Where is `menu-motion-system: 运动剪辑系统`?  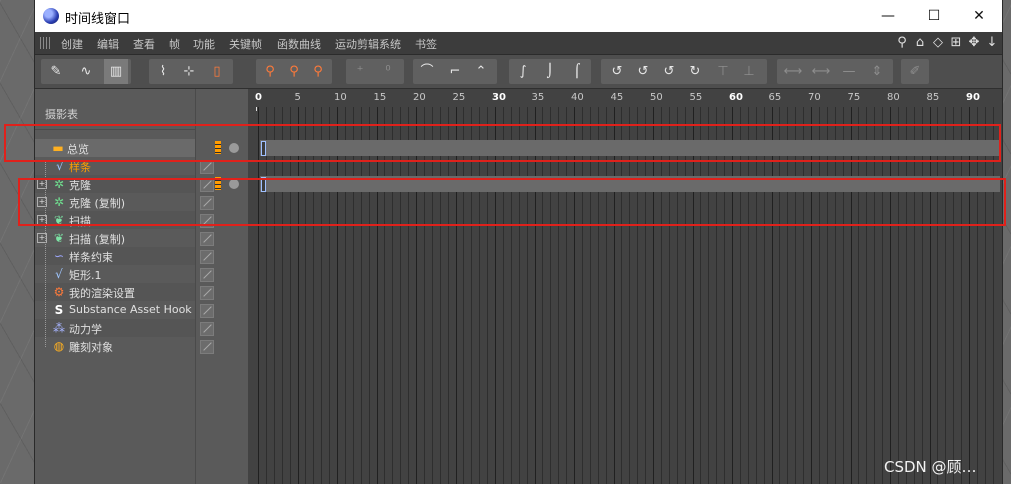 menu-motion-system: 运动剪辑系统 is located at coordinates (368, 44).